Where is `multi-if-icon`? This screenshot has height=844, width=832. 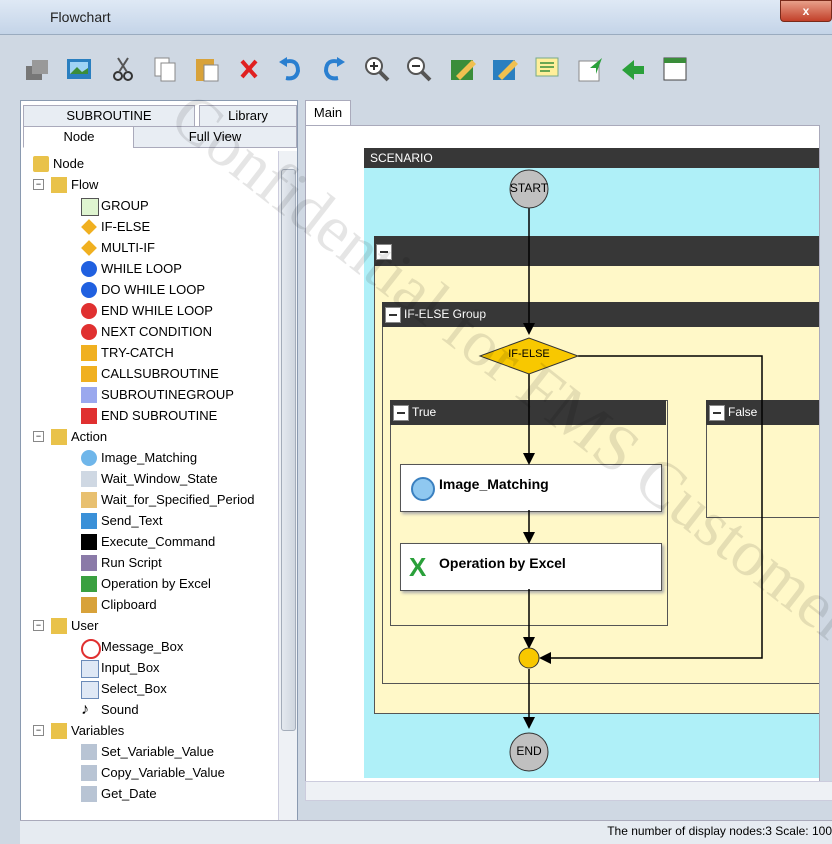 multi-if-icon is located at coordinates (89, 248).